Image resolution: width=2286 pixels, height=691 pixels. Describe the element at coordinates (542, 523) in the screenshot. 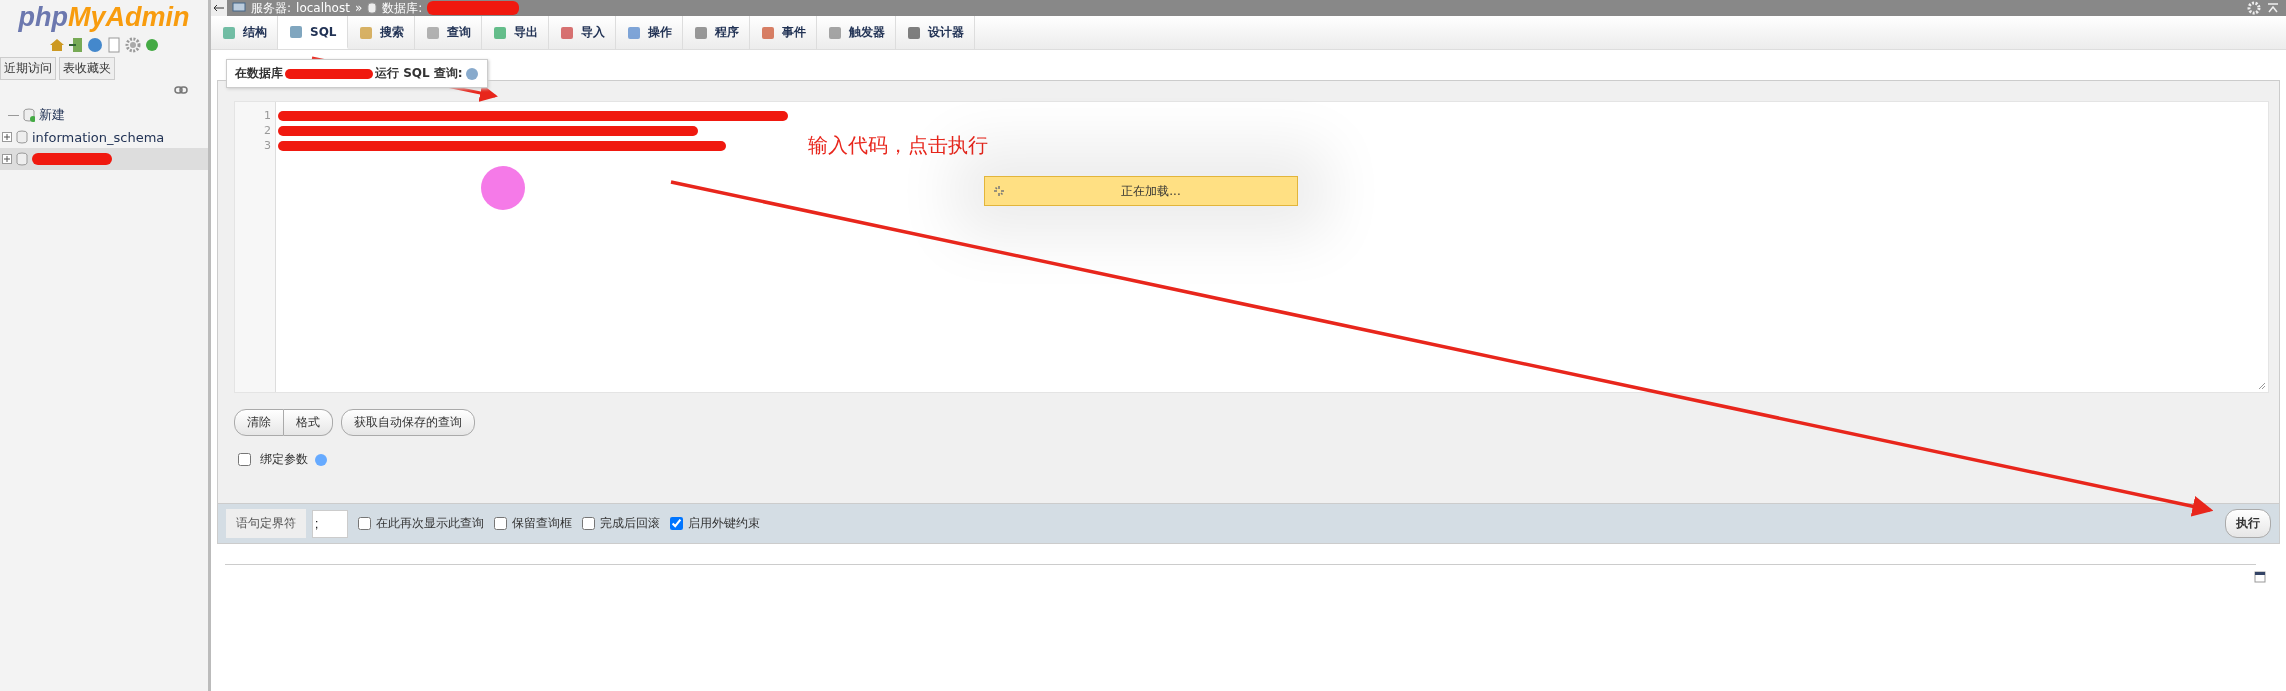

I see `checkbox-label: 保留查询框` at that location.